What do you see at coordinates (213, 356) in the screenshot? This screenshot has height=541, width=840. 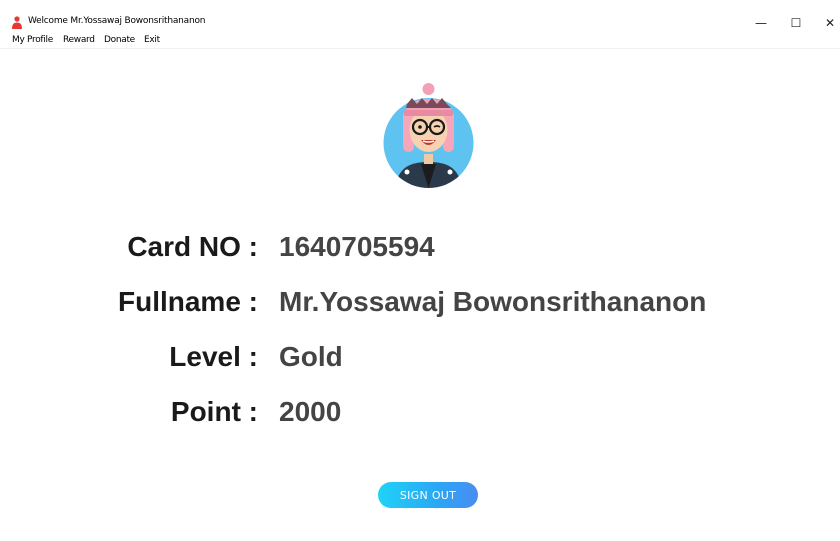 I see `level-label: Level :` at bounding box center [213, 356].